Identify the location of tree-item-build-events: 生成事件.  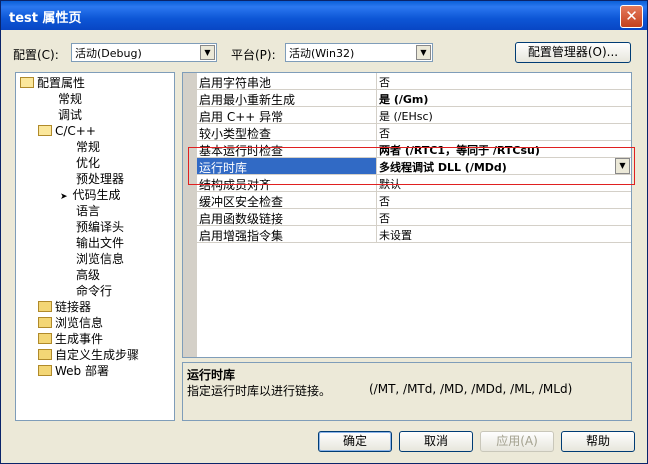
(70, 339).